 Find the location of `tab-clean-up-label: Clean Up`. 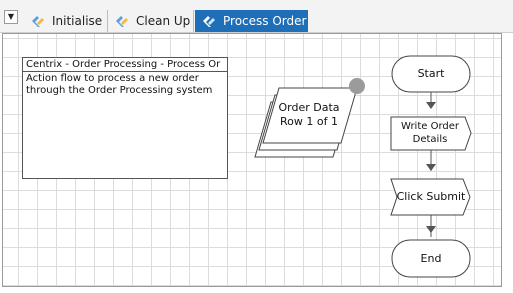

tab-clean-up-label: Clean Up is located at coordinates (163, 21).